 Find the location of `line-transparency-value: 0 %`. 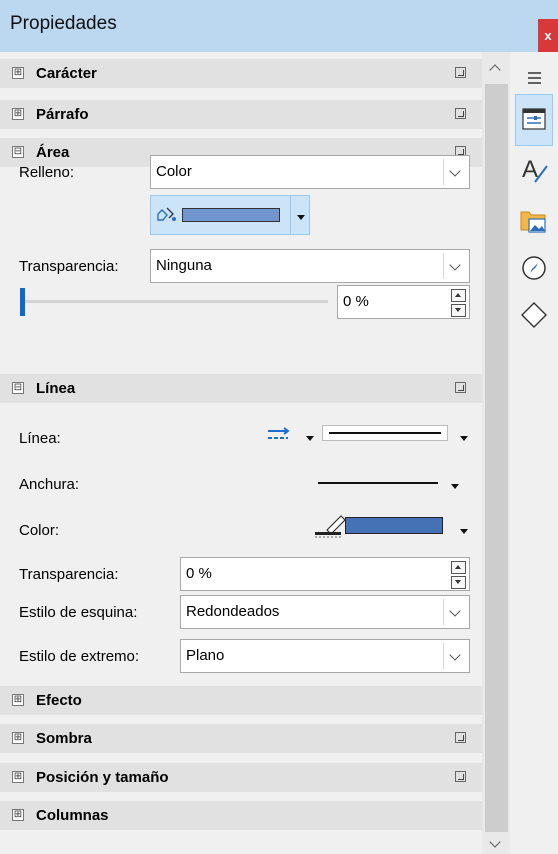

line-transparency-value: 0 % is located at coordinates (199, 573).